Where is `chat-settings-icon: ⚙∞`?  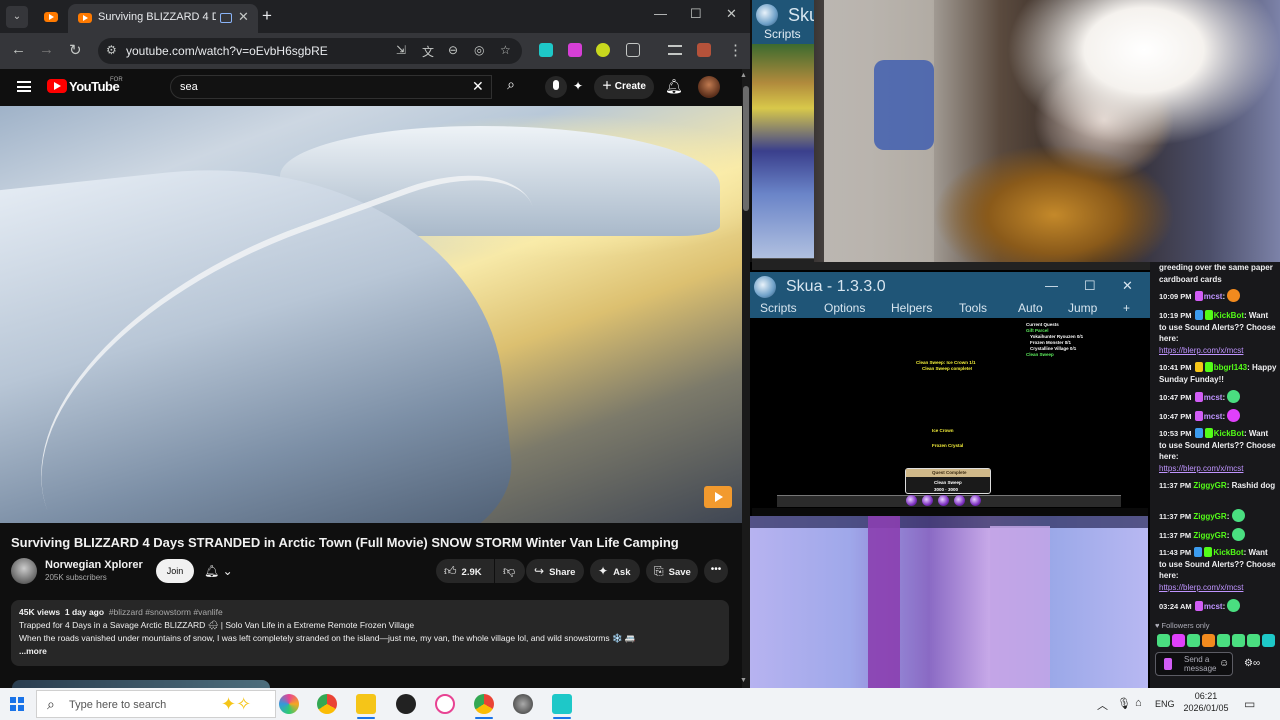
chat-settings-icon: ⚙∞ is located at coordinates (1252, 663).